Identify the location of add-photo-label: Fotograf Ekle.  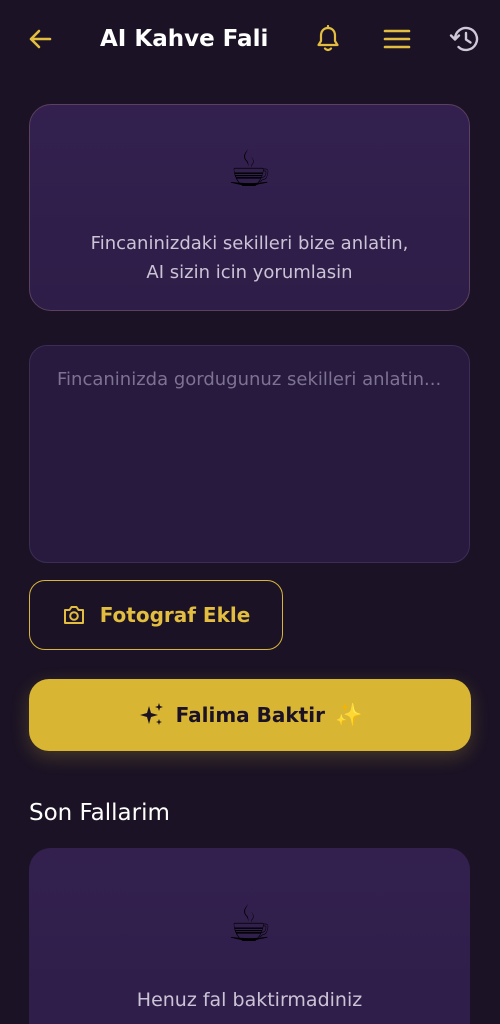
(175, 615).